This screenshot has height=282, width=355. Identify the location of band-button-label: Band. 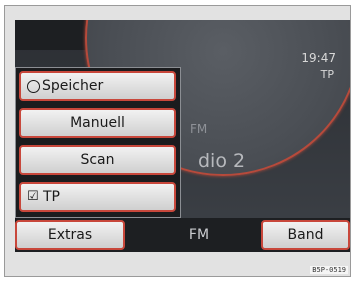
(305, 235).